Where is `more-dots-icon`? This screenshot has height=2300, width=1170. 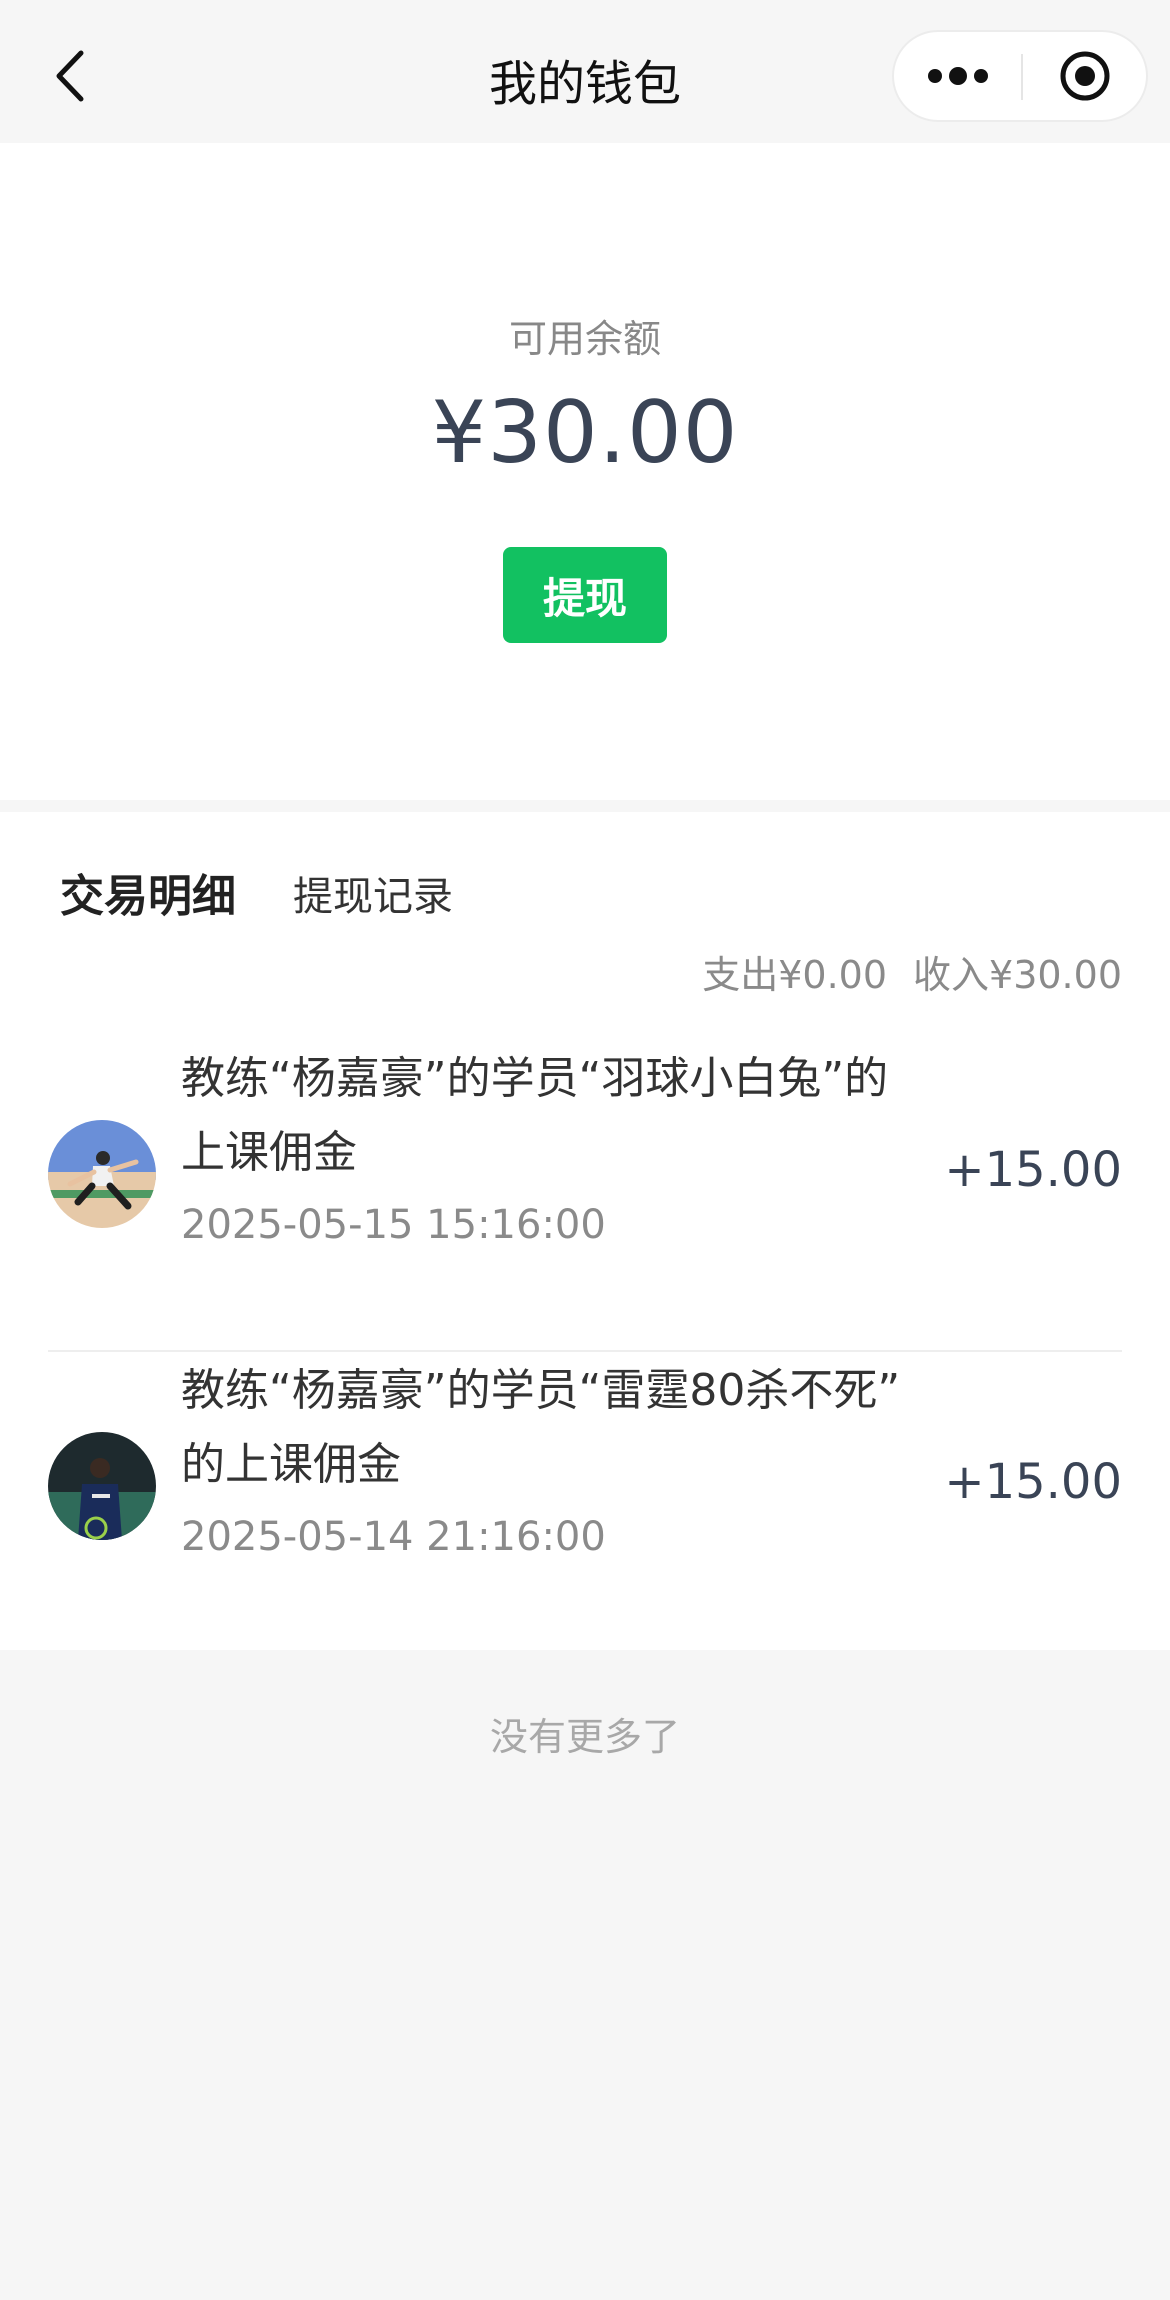
more-dots-icon is located at coordinates (958, 76).